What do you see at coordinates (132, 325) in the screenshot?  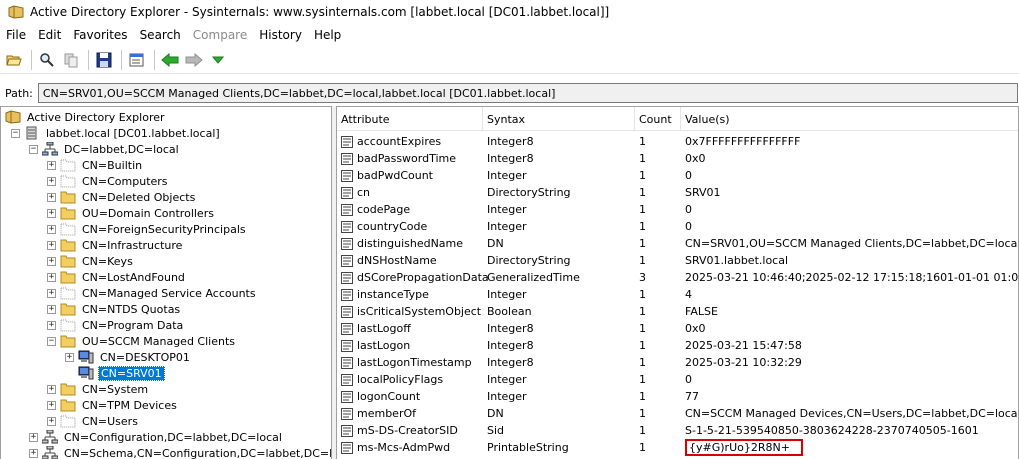 I see `tree-node-label: CN=Program Data` at bounding box center [132, 325].